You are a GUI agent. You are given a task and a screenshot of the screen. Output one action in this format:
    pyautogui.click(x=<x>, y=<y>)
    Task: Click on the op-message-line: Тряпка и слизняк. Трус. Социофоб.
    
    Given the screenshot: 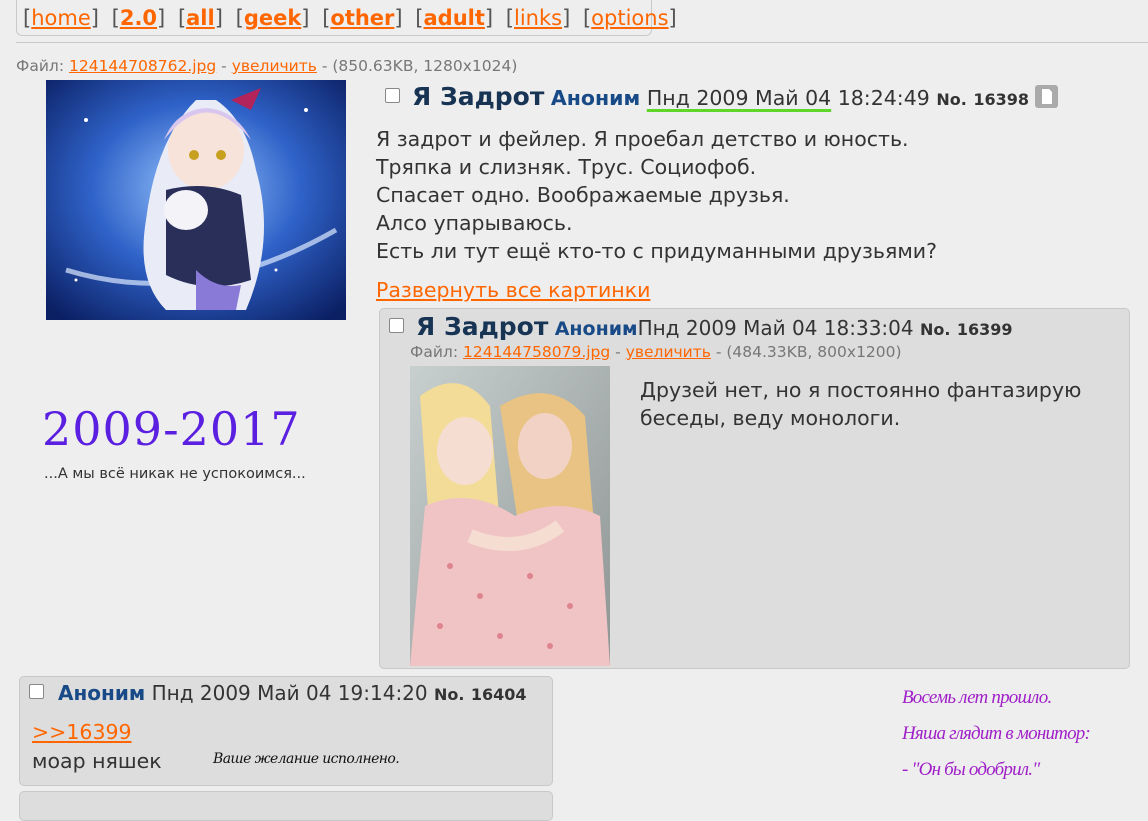 What is the action you would take?
    pyautogui.click(x=566, y=167)
    